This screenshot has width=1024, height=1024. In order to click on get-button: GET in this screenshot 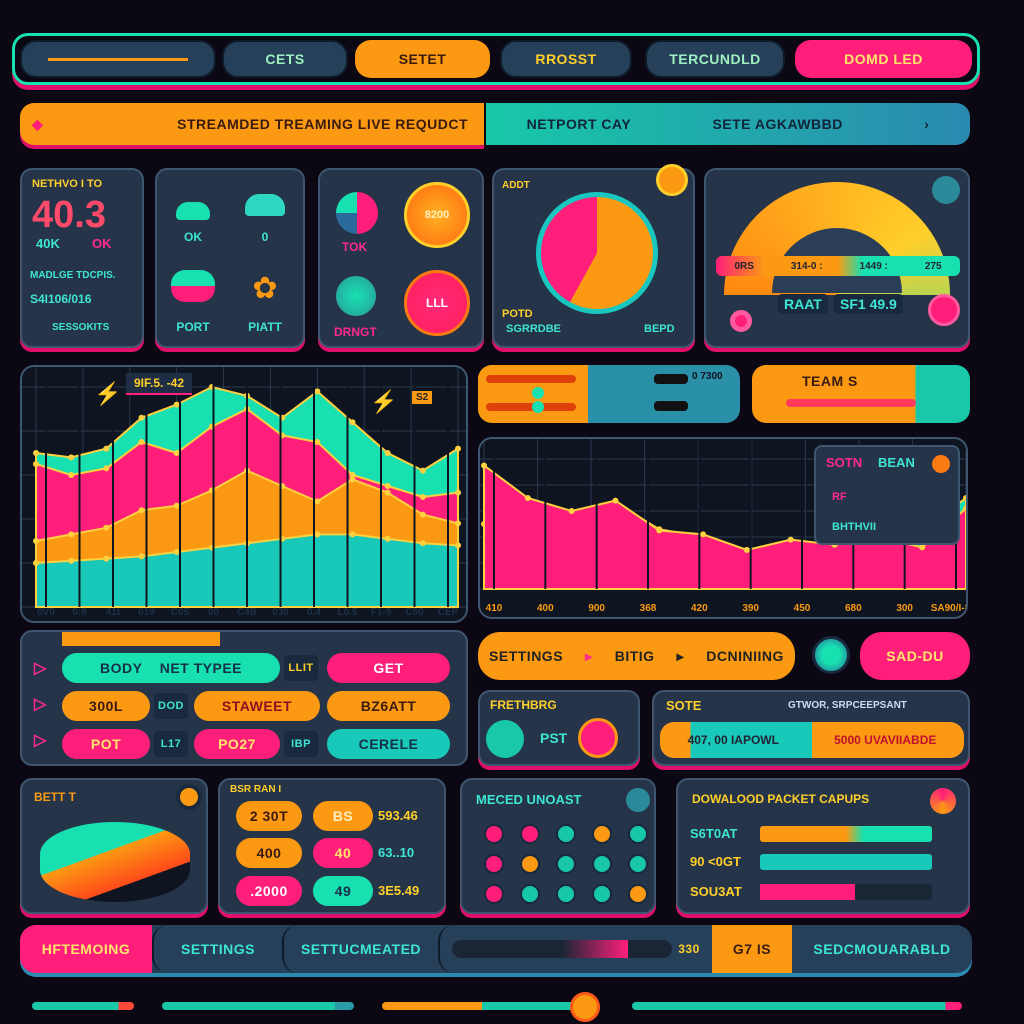, I will do `click(388, 668)`.